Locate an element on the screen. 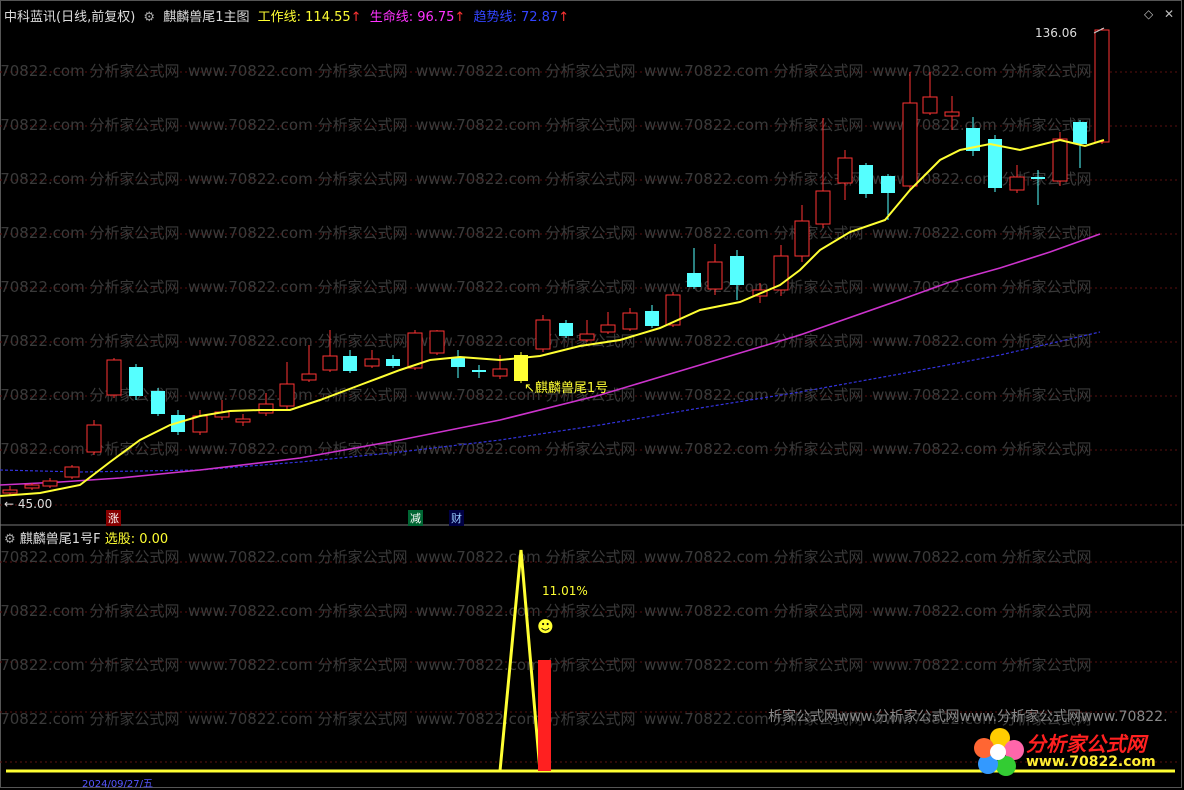 This screenshot has width=1184, height=790. gear-icon: ⚙ is located at coordinates (10, 539).